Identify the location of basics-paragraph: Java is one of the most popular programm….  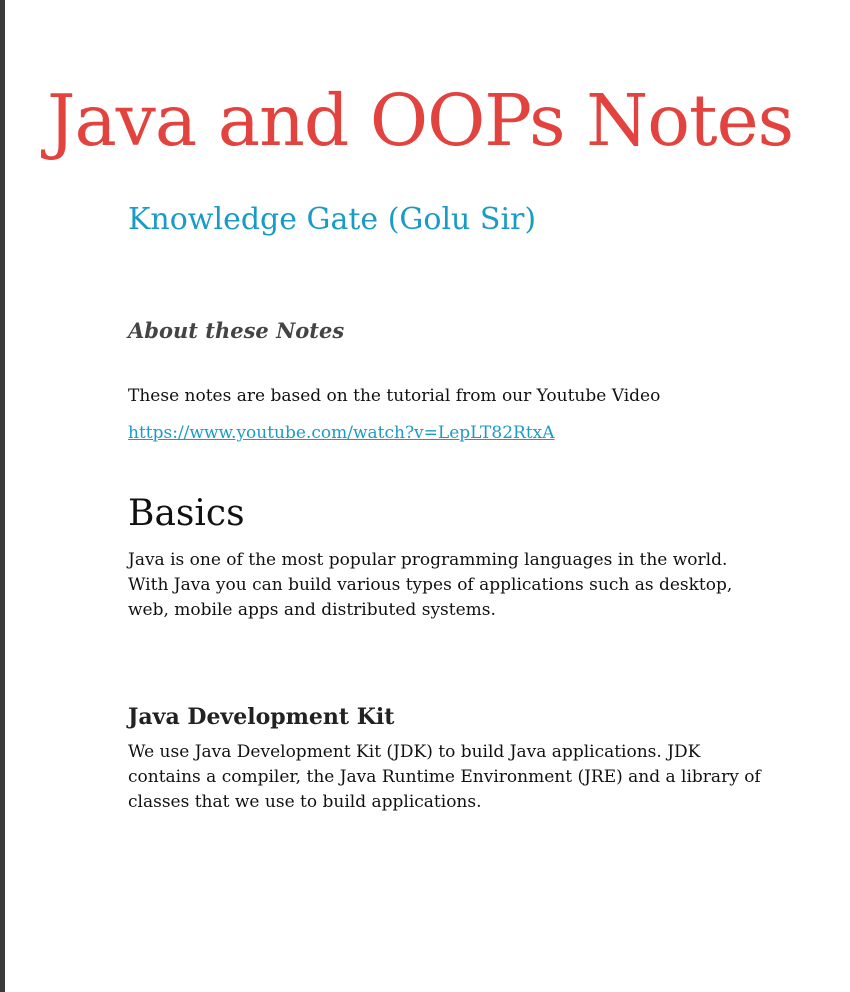
(430, 585).